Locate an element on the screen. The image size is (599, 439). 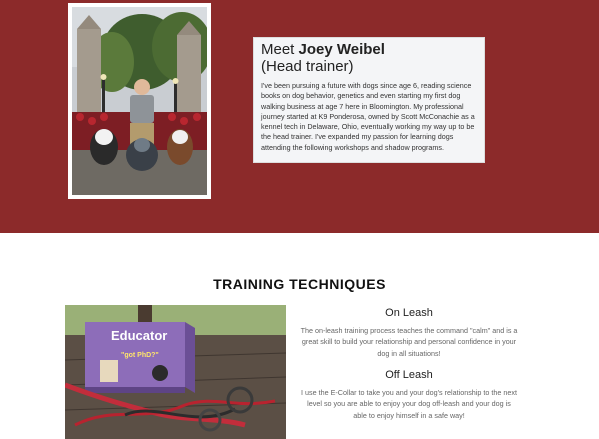
ecollar-product-image: Educator "got PhD?" is located at coordinates (175, 372).